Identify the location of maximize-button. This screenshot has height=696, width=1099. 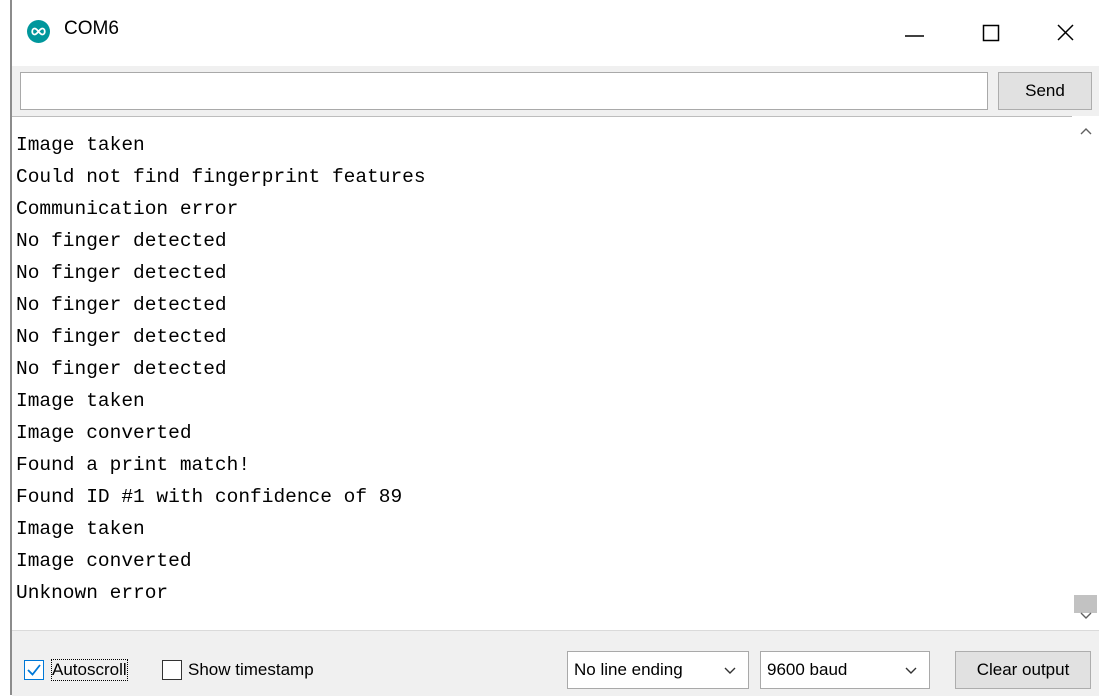
(991, 32).